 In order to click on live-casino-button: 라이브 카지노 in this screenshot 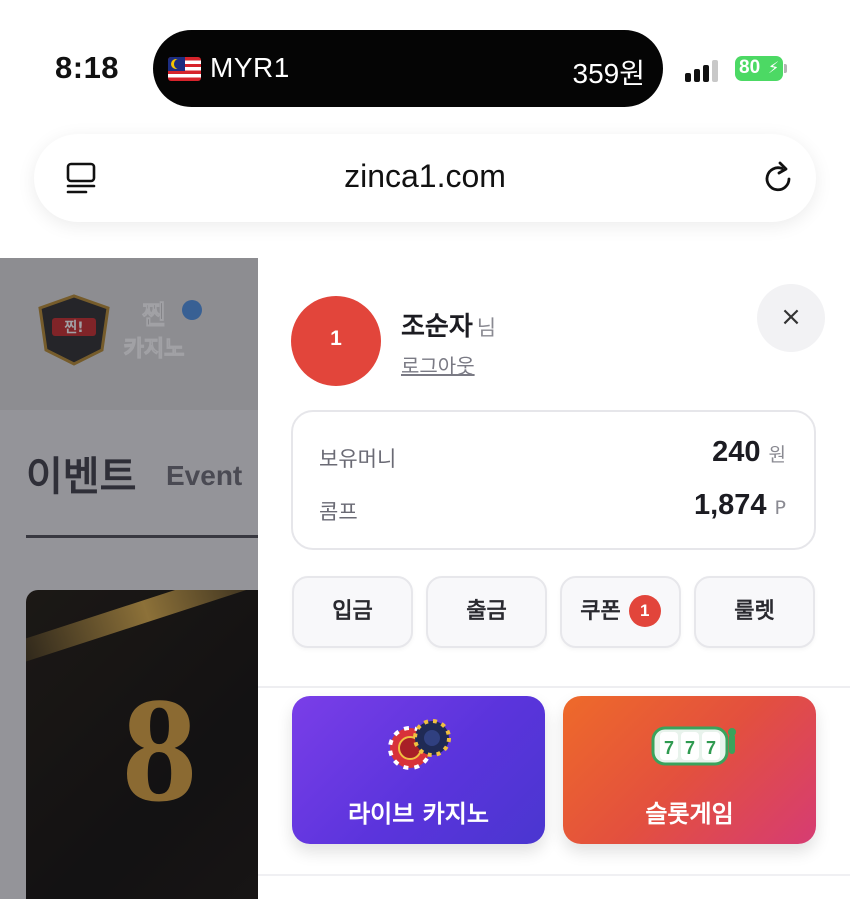, I will do `click(418, 770)`.